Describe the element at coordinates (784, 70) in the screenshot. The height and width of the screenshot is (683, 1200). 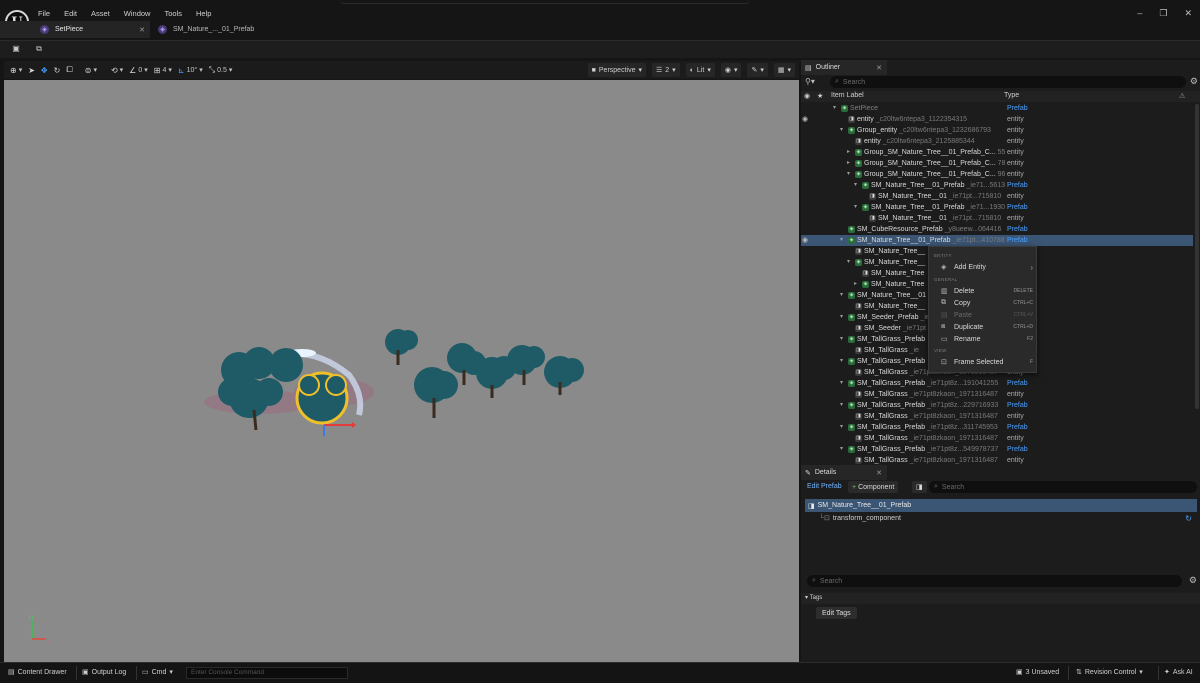
I see `viewport-settings-dropdown: ▦ ▾` at that location.